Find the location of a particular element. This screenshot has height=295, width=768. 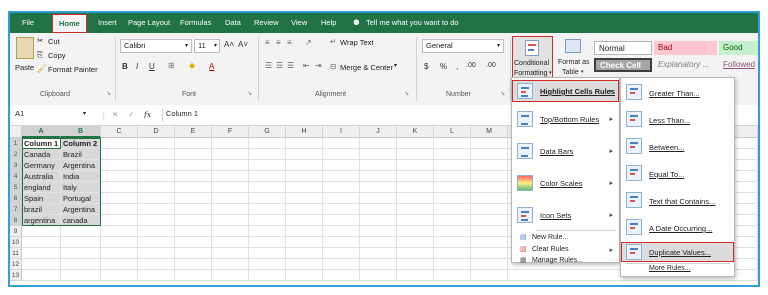

wrap-text-button: Wrap Text is located at coordinates (357, 42).